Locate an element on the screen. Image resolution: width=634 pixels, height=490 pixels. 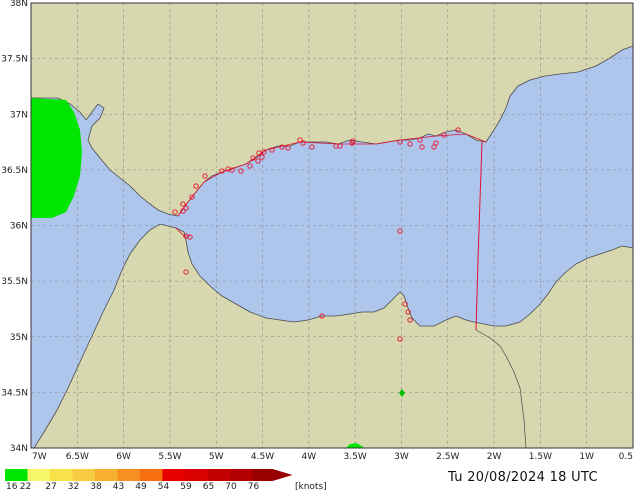
latitude-labels: 38N 37.5N 37N 36.5N 36N 35.5N 35N 34.5N 34N is located at coordinates (14, 227).